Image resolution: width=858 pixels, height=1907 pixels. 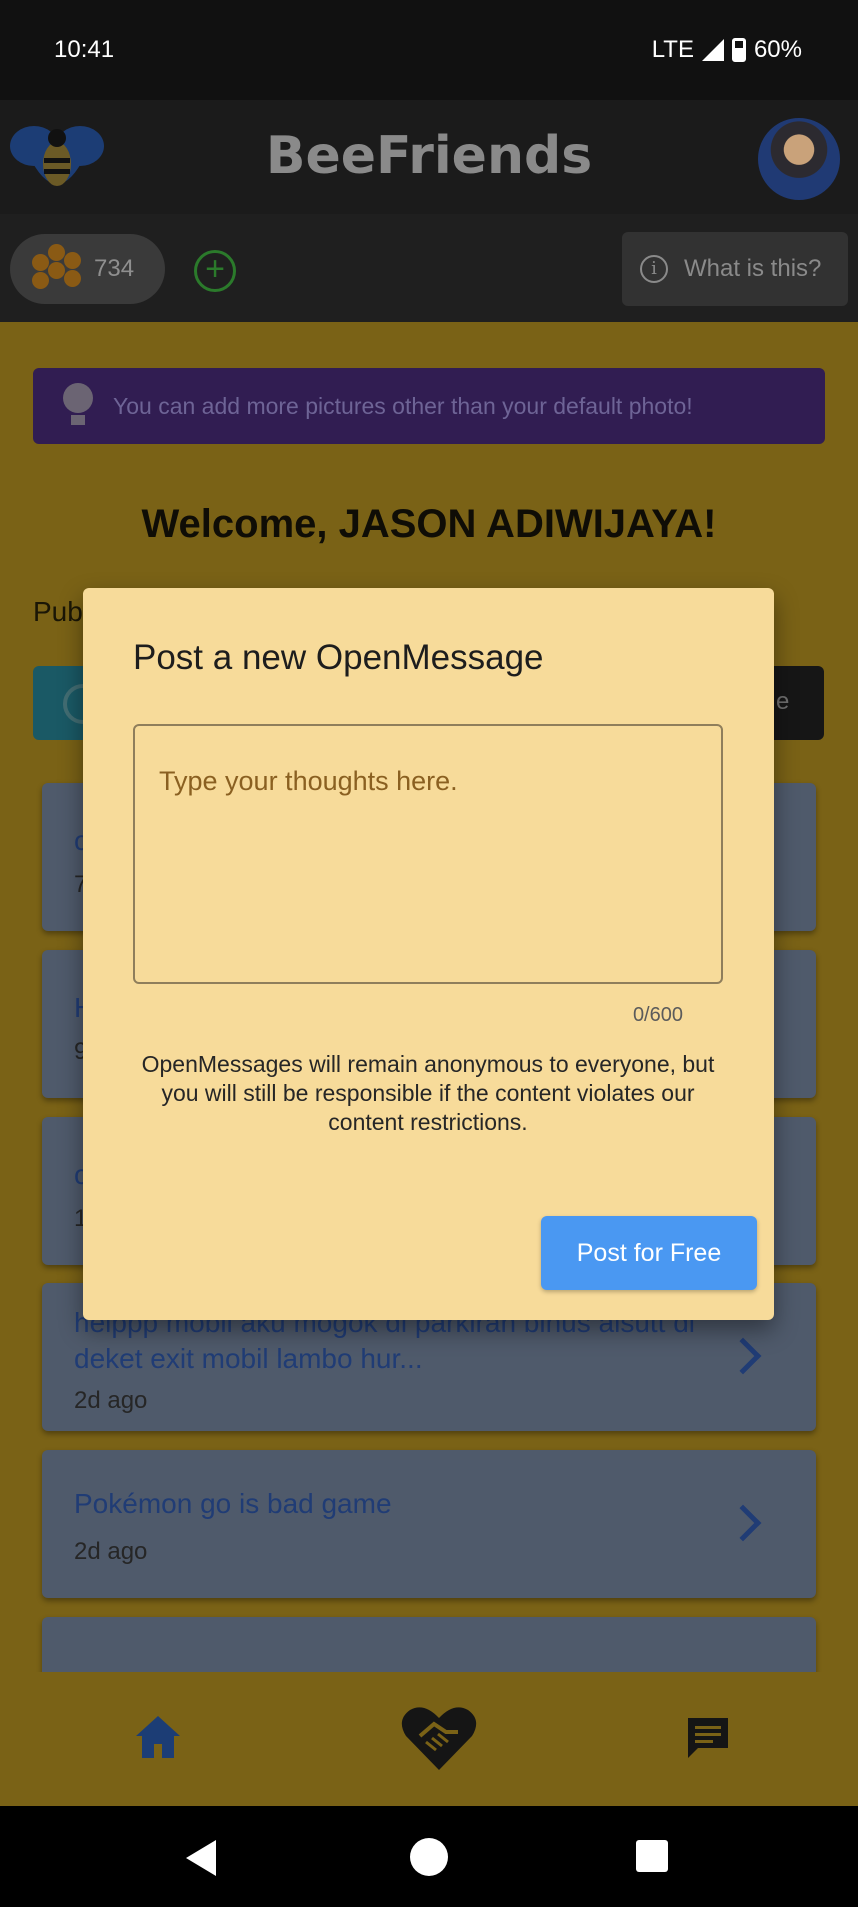 I want to click on honey-count: 734, so click(x=114, y=268).